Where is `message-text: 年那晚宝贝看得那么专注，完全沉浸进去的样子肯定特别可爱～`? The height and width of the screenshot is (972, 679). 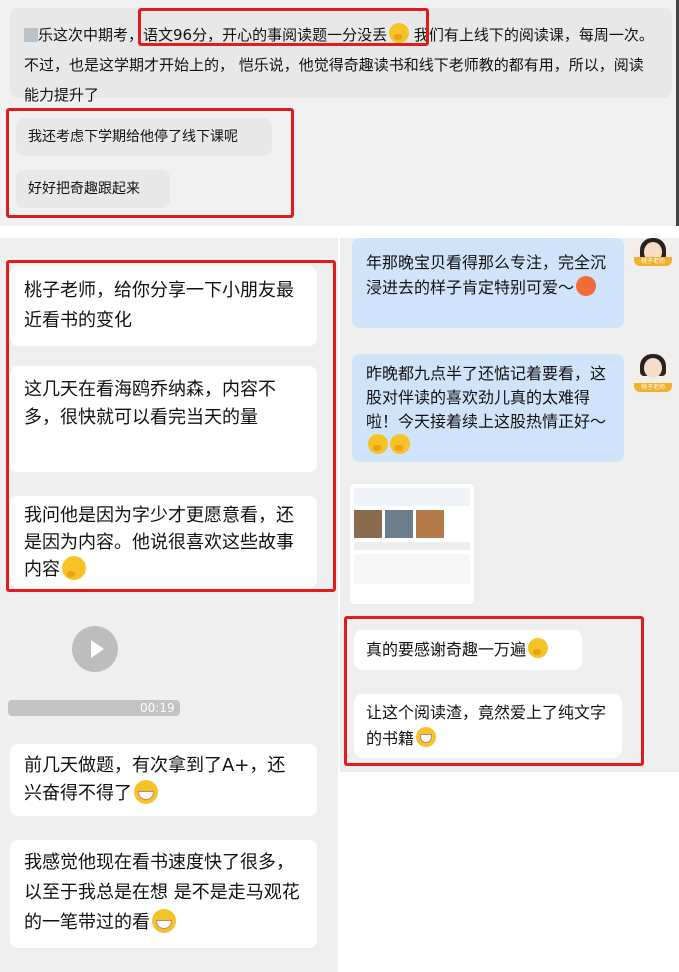
message-text: 年那晚宝贝看得那么专注，完全沉浸进去的样子肯定特别可爱～ is located at coordinates (486, 275).